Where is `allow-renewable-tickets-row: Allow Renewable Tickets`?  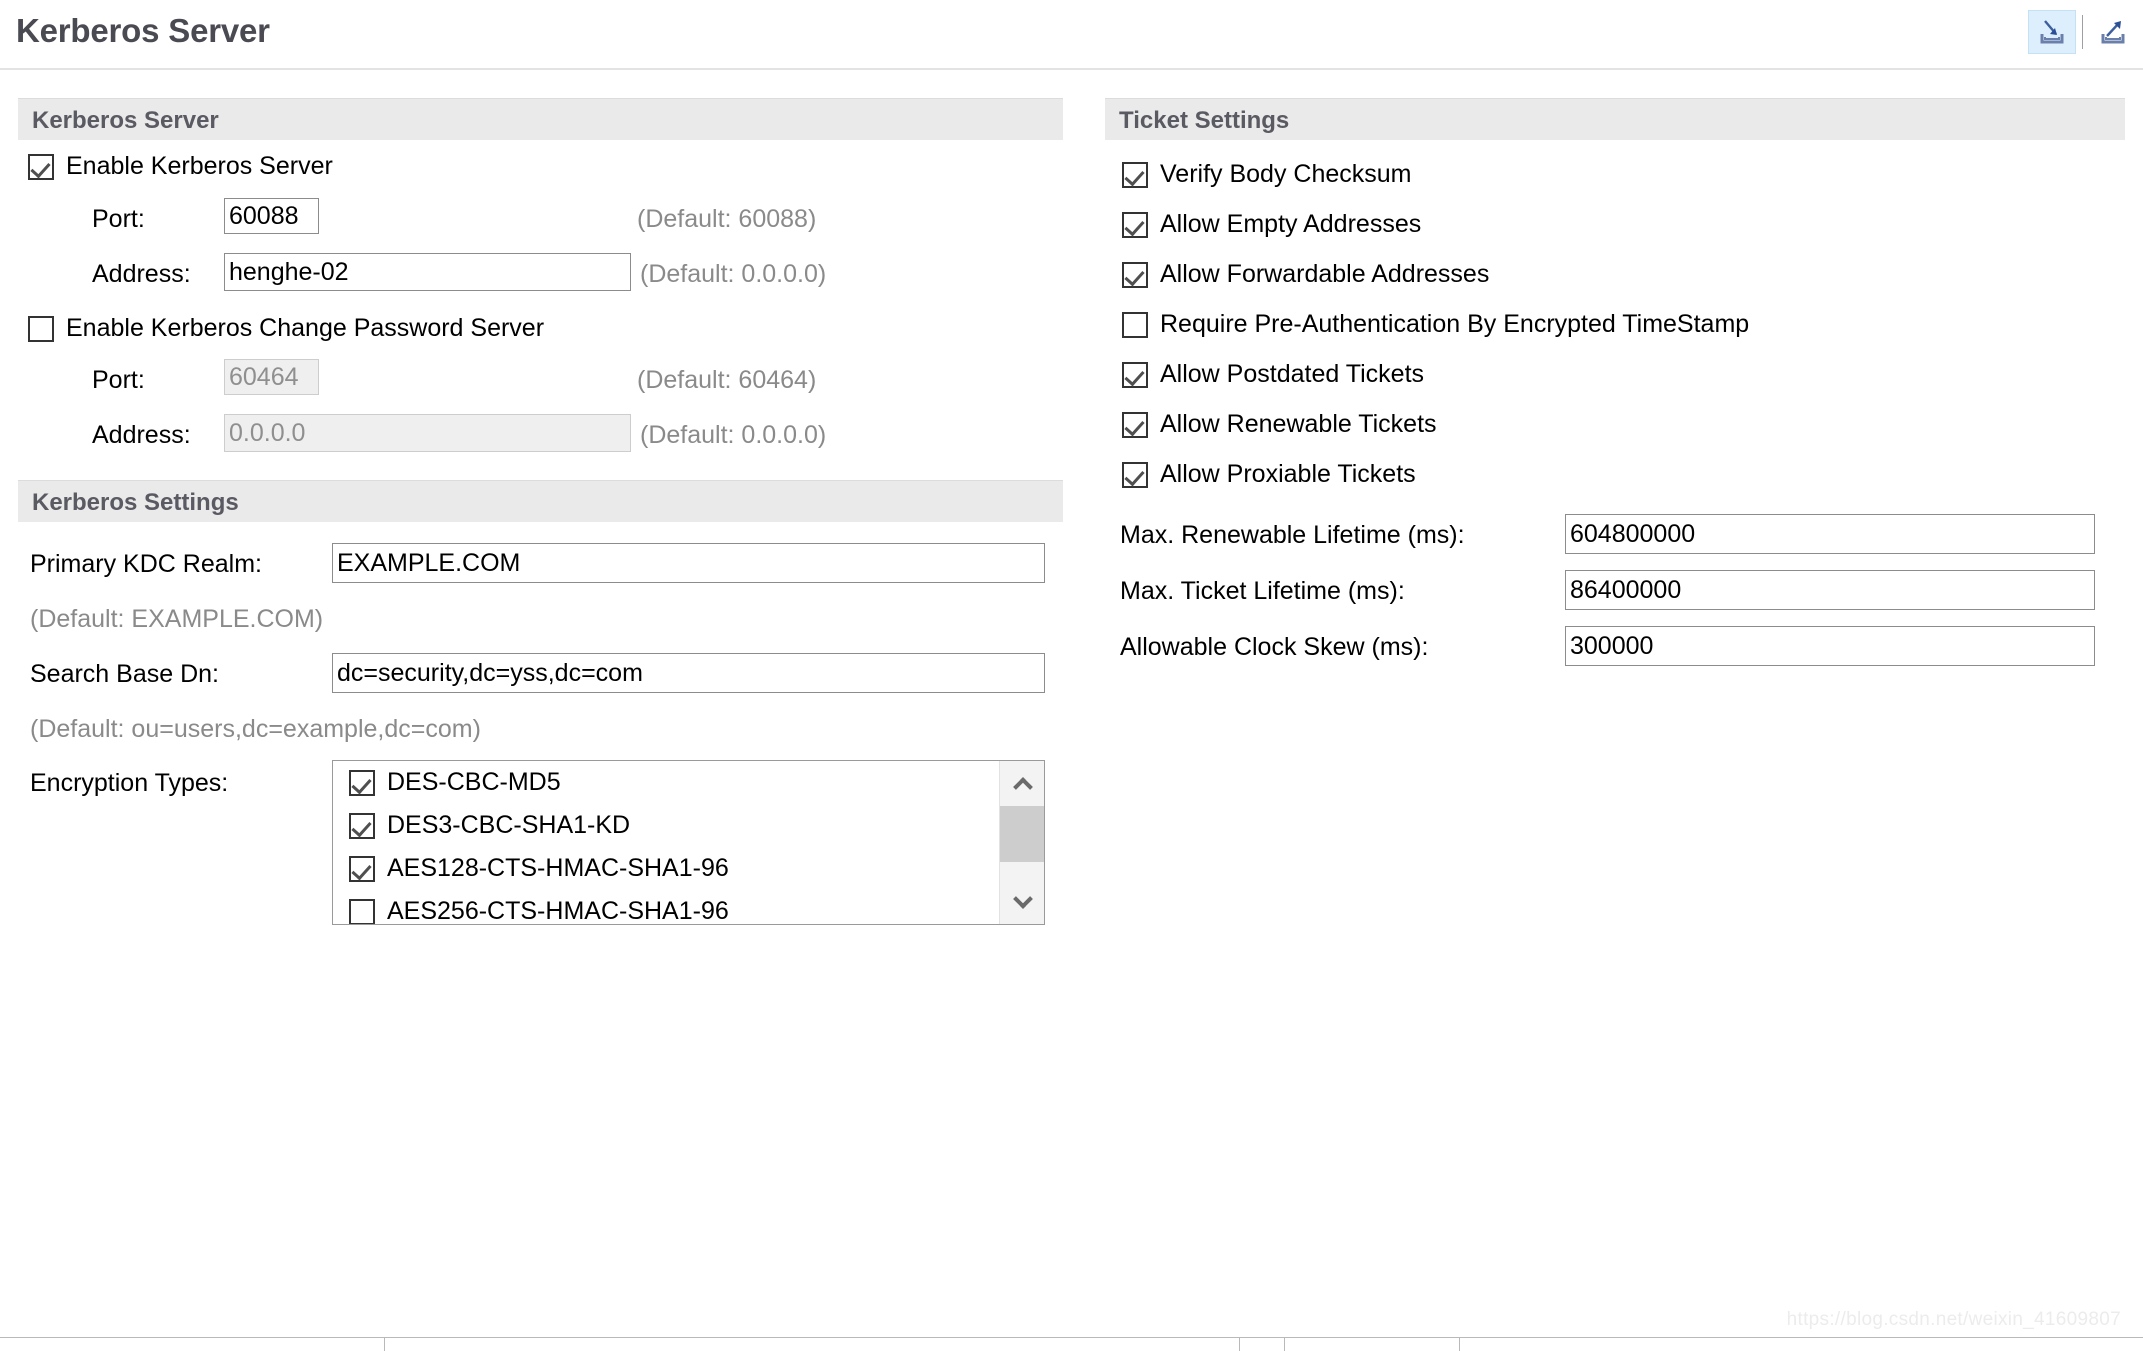 allow-renewable-tickets-row: Allow Renewable Tickets is located at coordinates (1279, 424).